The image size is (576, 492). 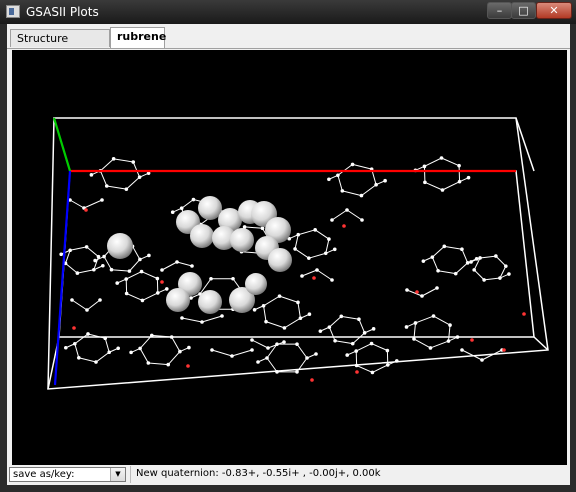 I want to click on tab-rubrene: rubrene, so click(x=138, y=37).